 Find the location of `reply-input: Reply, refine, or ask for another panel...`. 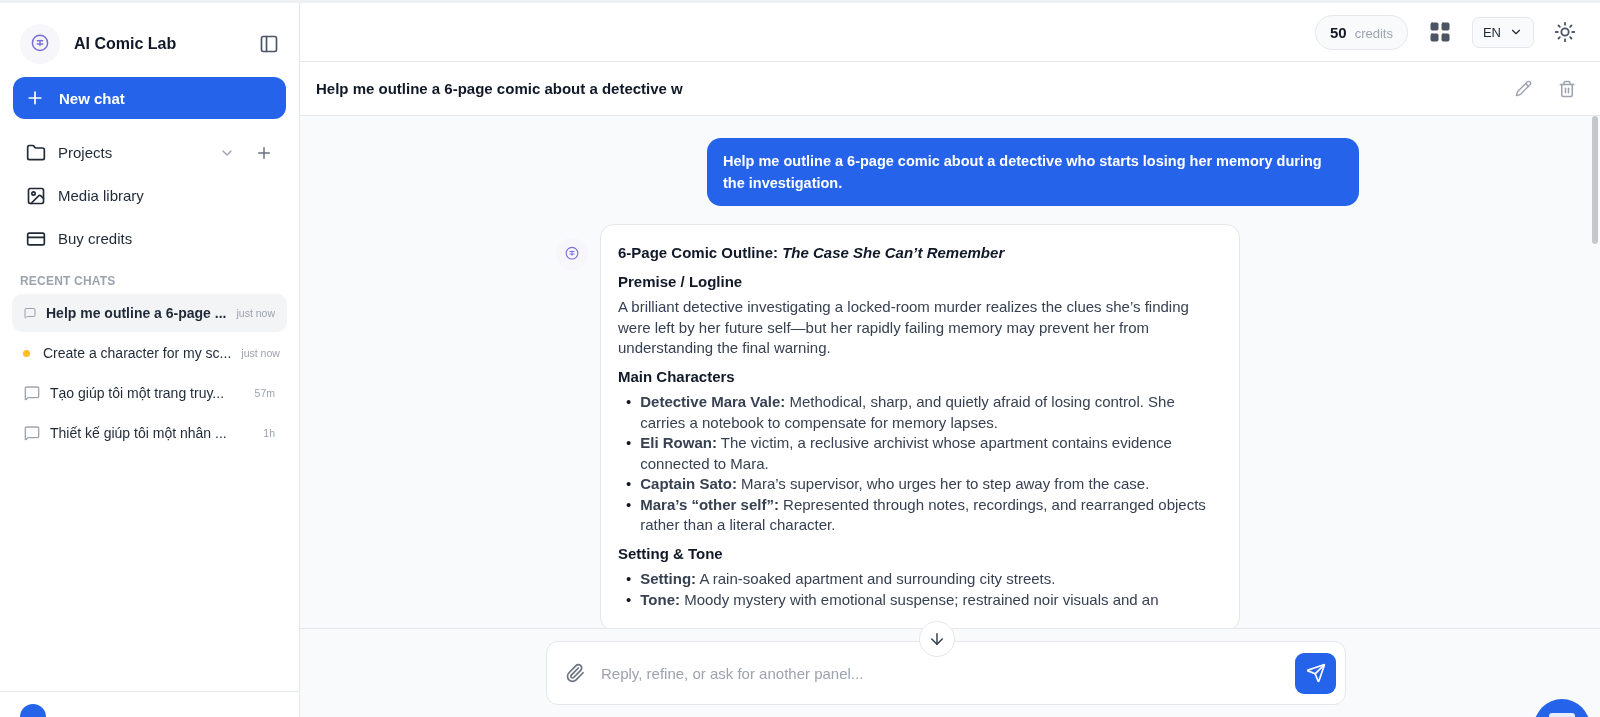

reply-input: Reply, refine, or ask for another panel... is located at coordinates (940, 673).